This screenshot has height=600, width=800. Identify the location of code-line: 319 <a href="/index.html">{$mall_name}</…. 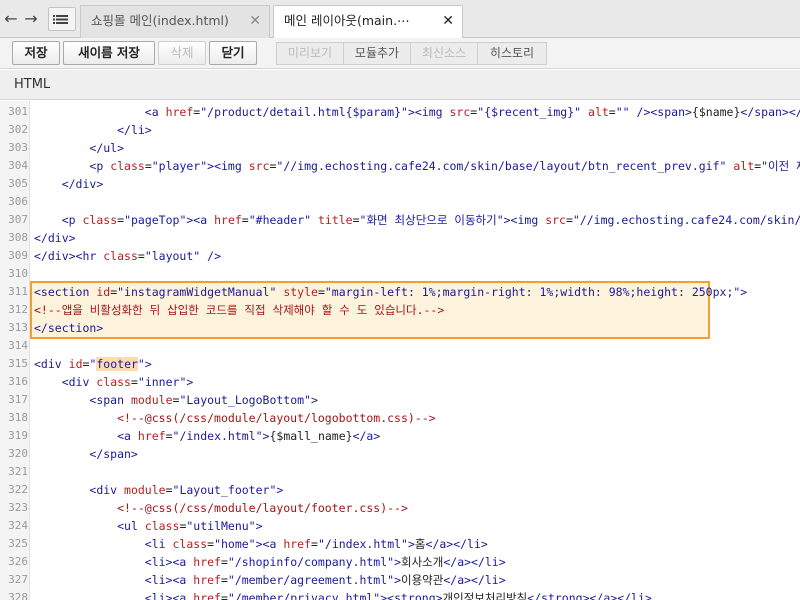
(400, 436).